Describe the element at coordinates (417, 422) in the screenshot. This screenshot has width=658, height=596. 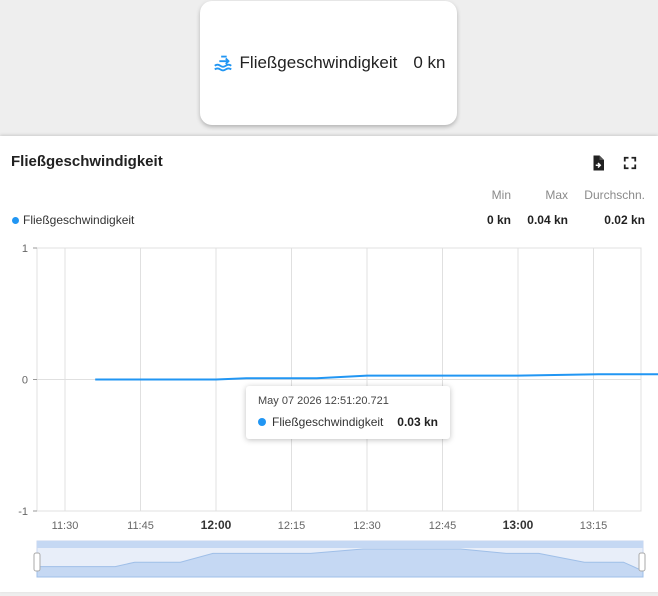
I see `tooltip-value: 0.03 kn` at that location.